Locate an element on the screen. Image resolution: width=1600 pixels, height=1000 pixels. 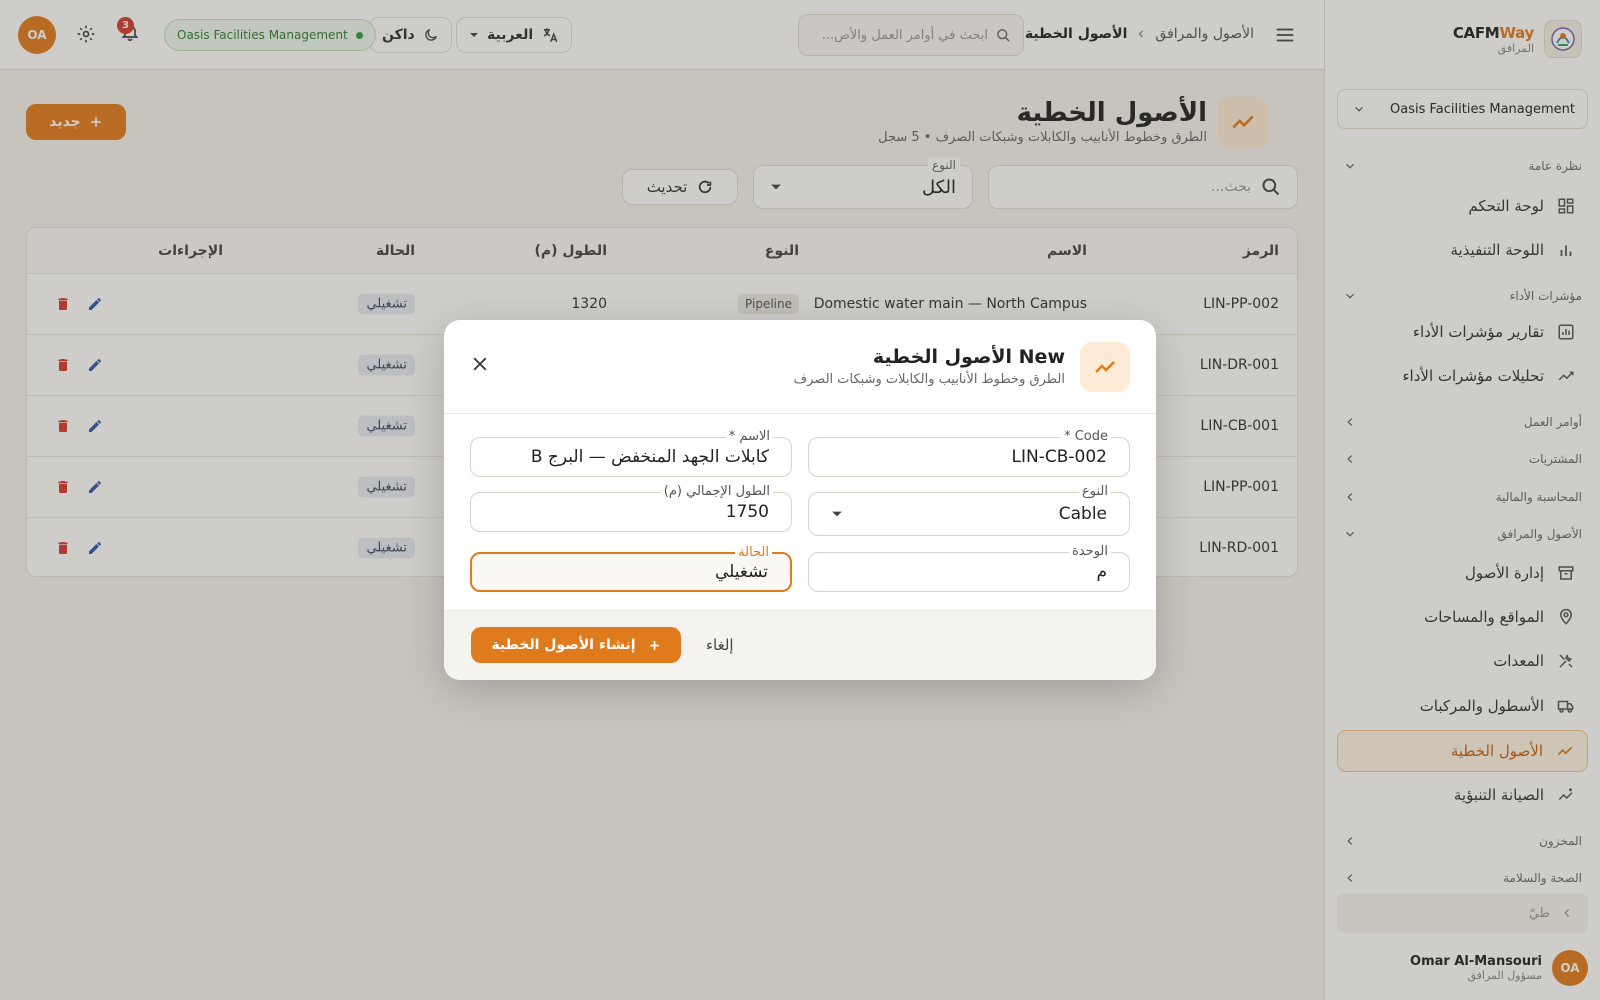
unit-field-label: الوحدة is located at coordinates (1090, 551).